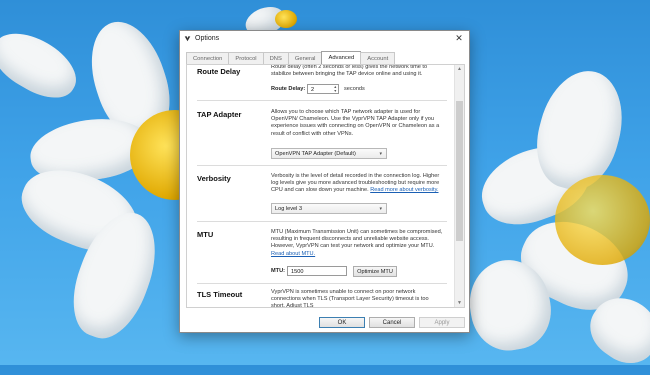  What do you see at coordinates (324, 38) in the screenshot?
I see `title-bar: Options ✕` at bounding box center [324, 38].